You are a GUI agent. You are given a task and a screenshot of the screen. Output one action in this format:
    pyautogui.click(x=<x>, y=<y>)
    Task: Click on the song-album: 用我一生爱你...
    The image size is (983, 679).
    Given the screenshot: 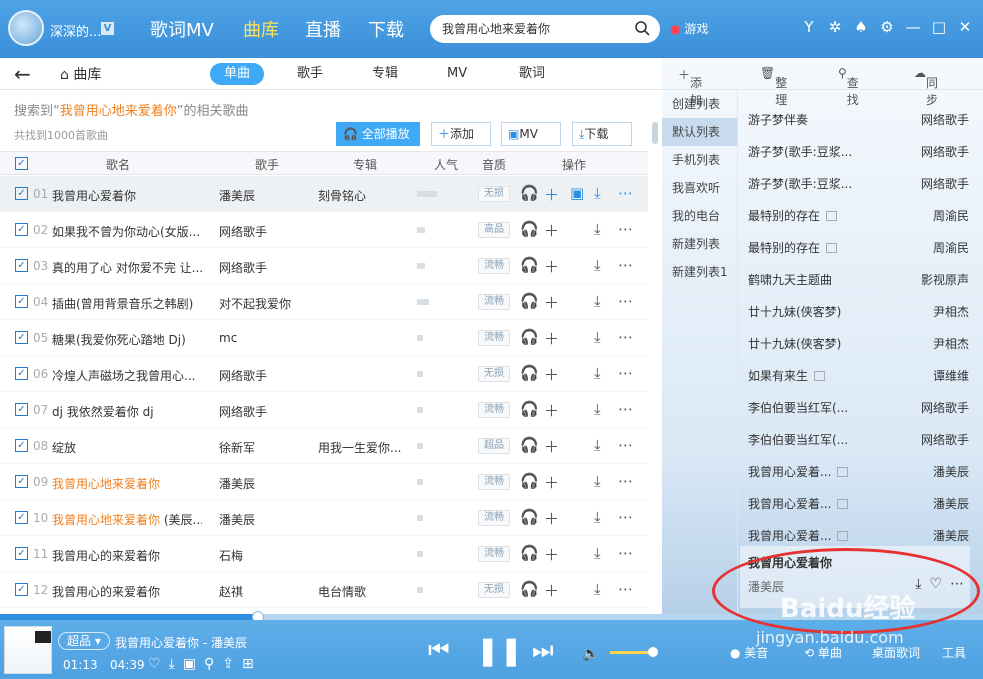 What is the action you would take?
    pyautogui.click(x=359, y=447)
    